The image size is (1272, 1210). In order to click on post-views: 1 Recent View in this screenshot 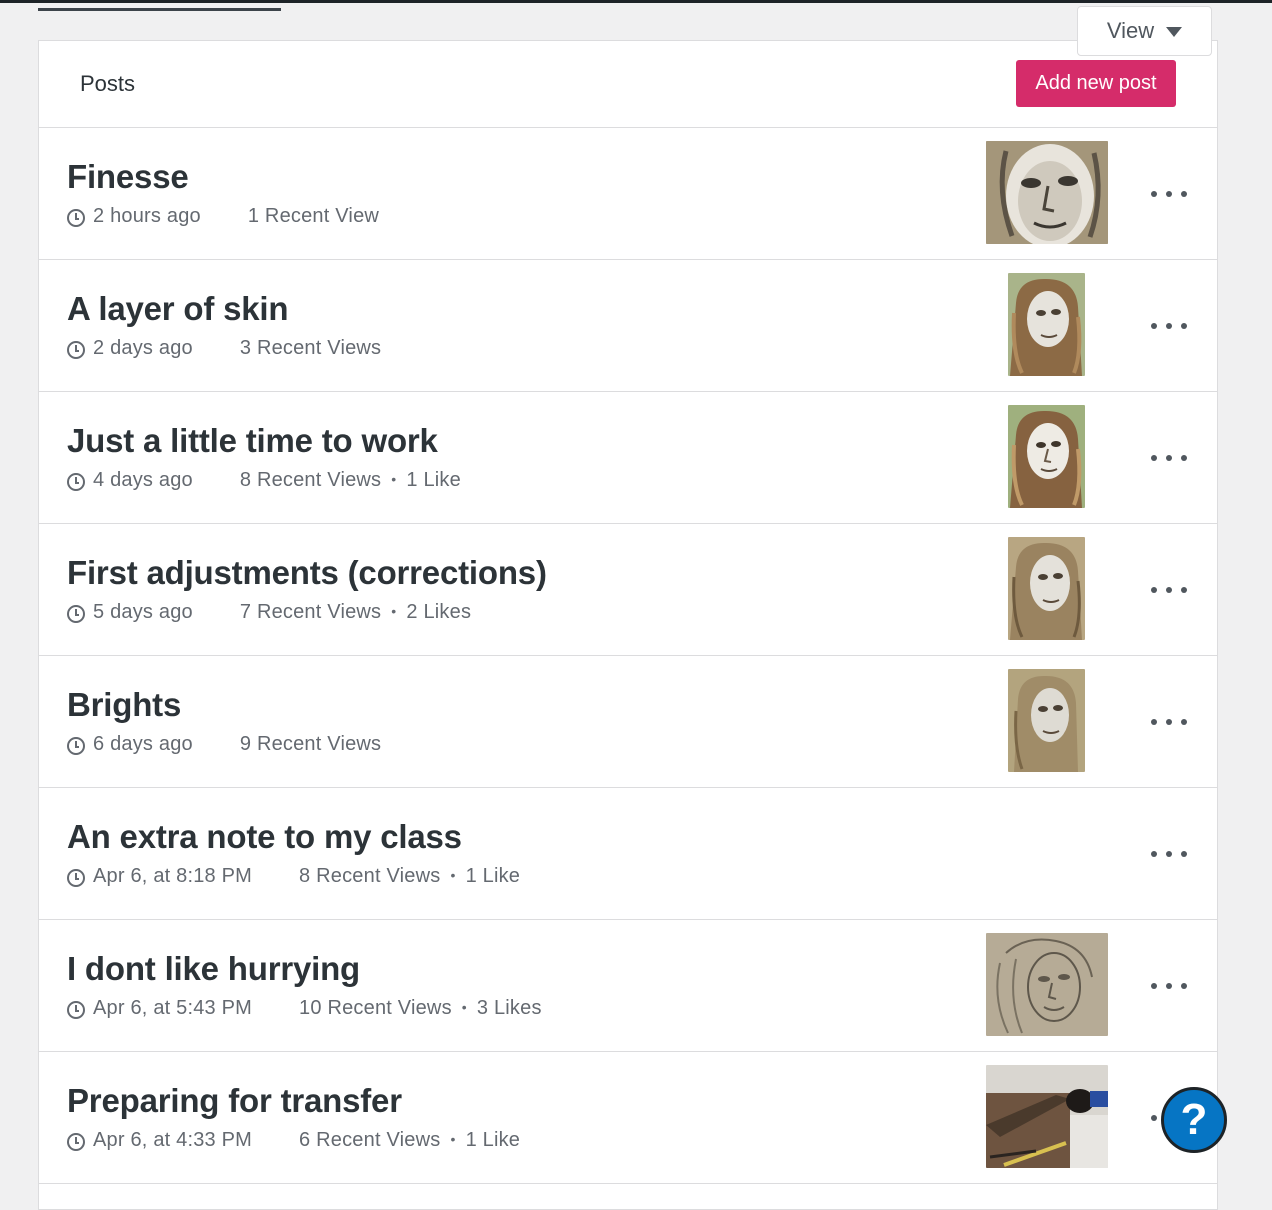, I will do `click(313, 216)`.